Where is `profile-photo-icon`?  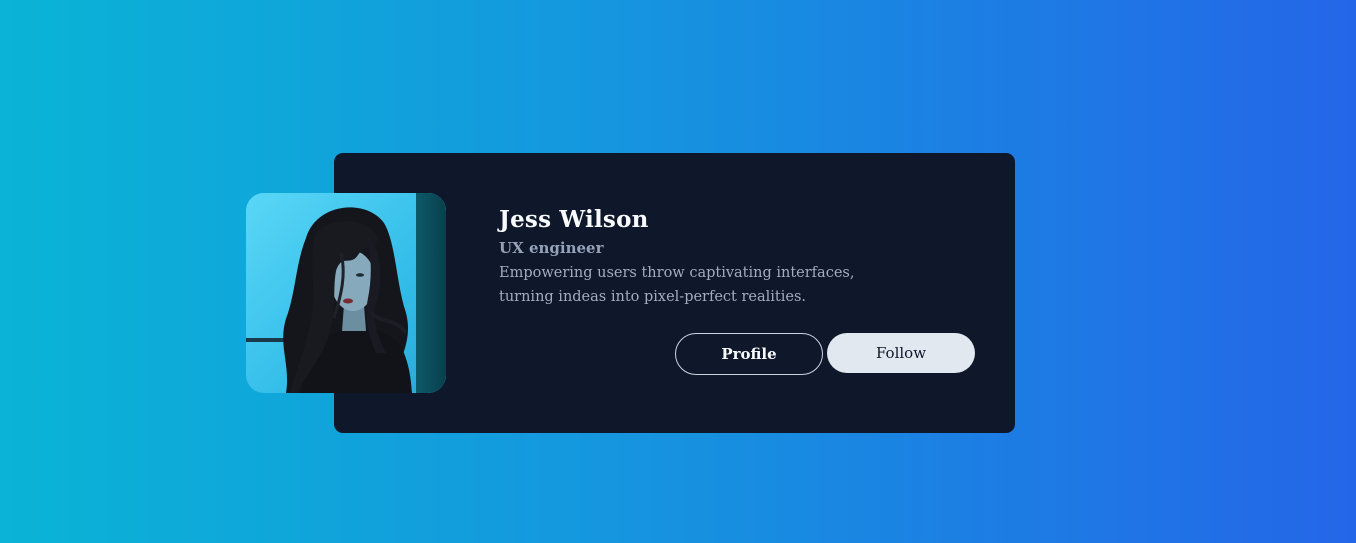
profile-photo-icon is located at coordinates (346, 293).